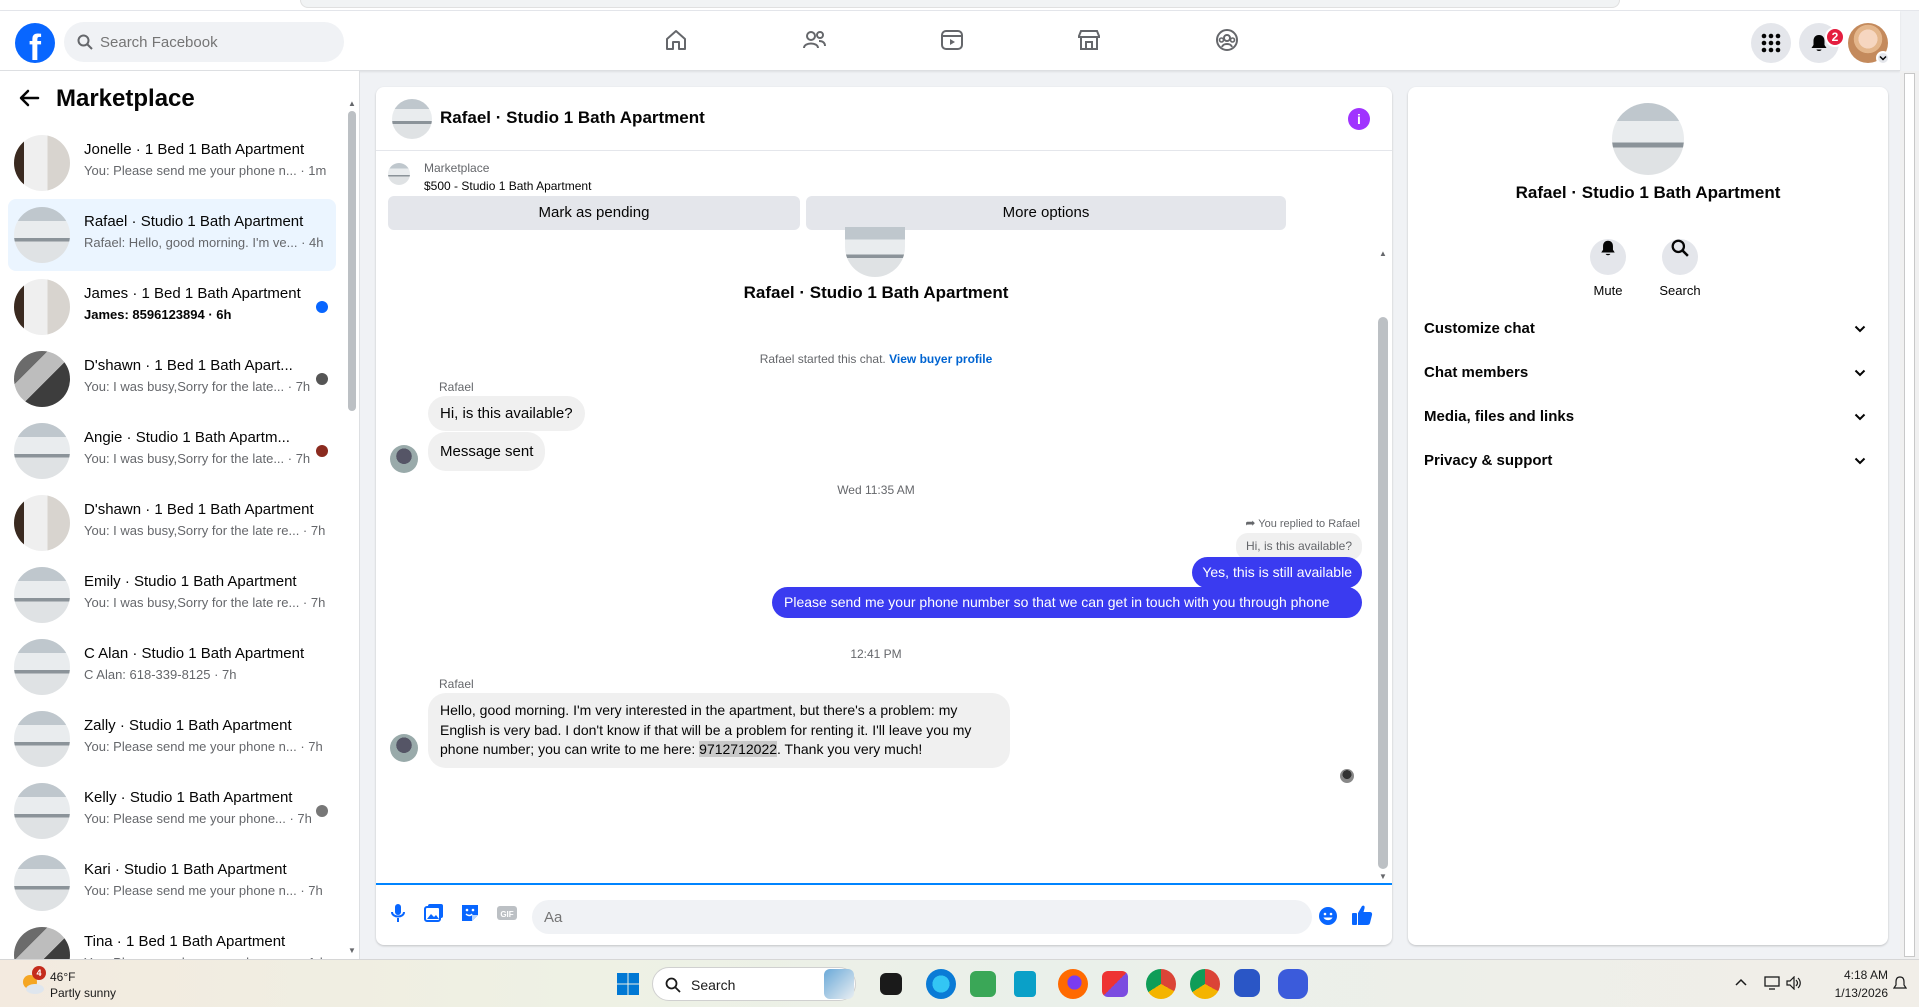 The width and height of the screenshot is (1919, 1007). What do you see at coordinates (1383, 565) in the screenshot?
I see `messages-scrollbar: ▲ ▼` at bounding box center [1383, 565].